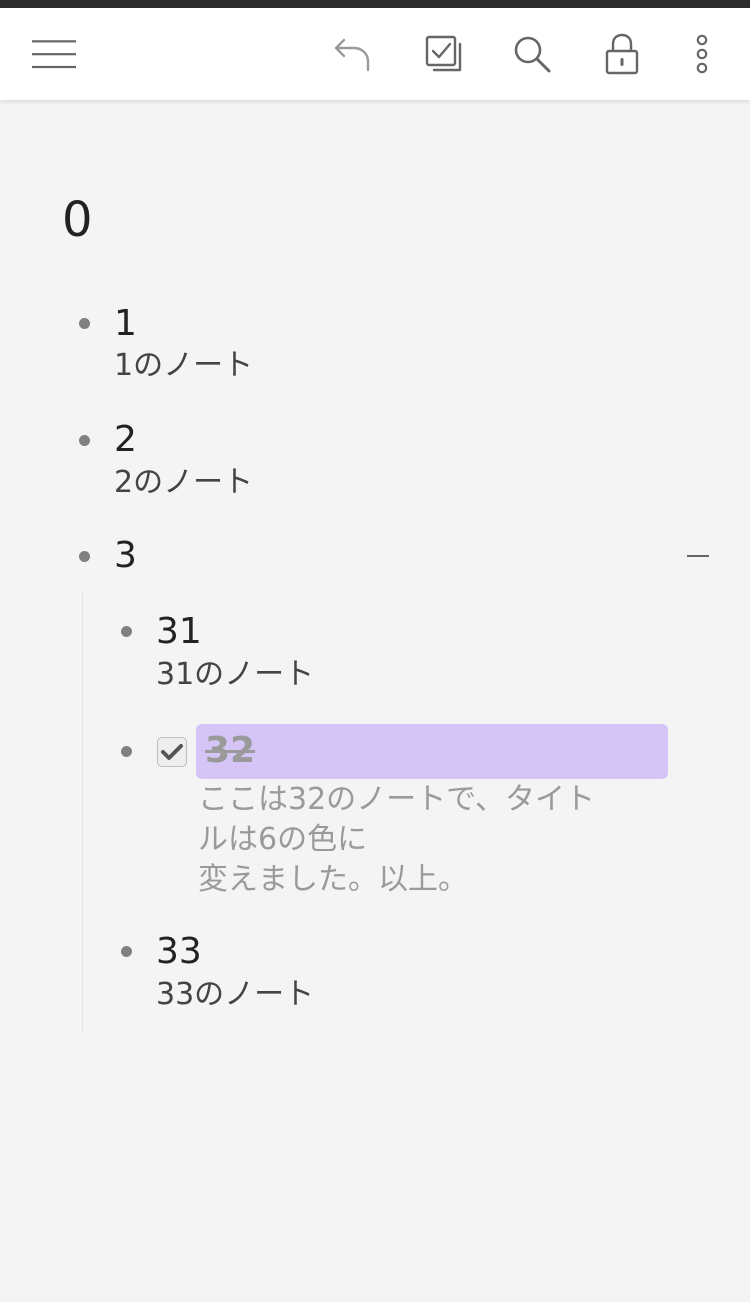 This screenshot has width=750, height=1302. I want to click on item-note: 33のノート, so click(235, 995).